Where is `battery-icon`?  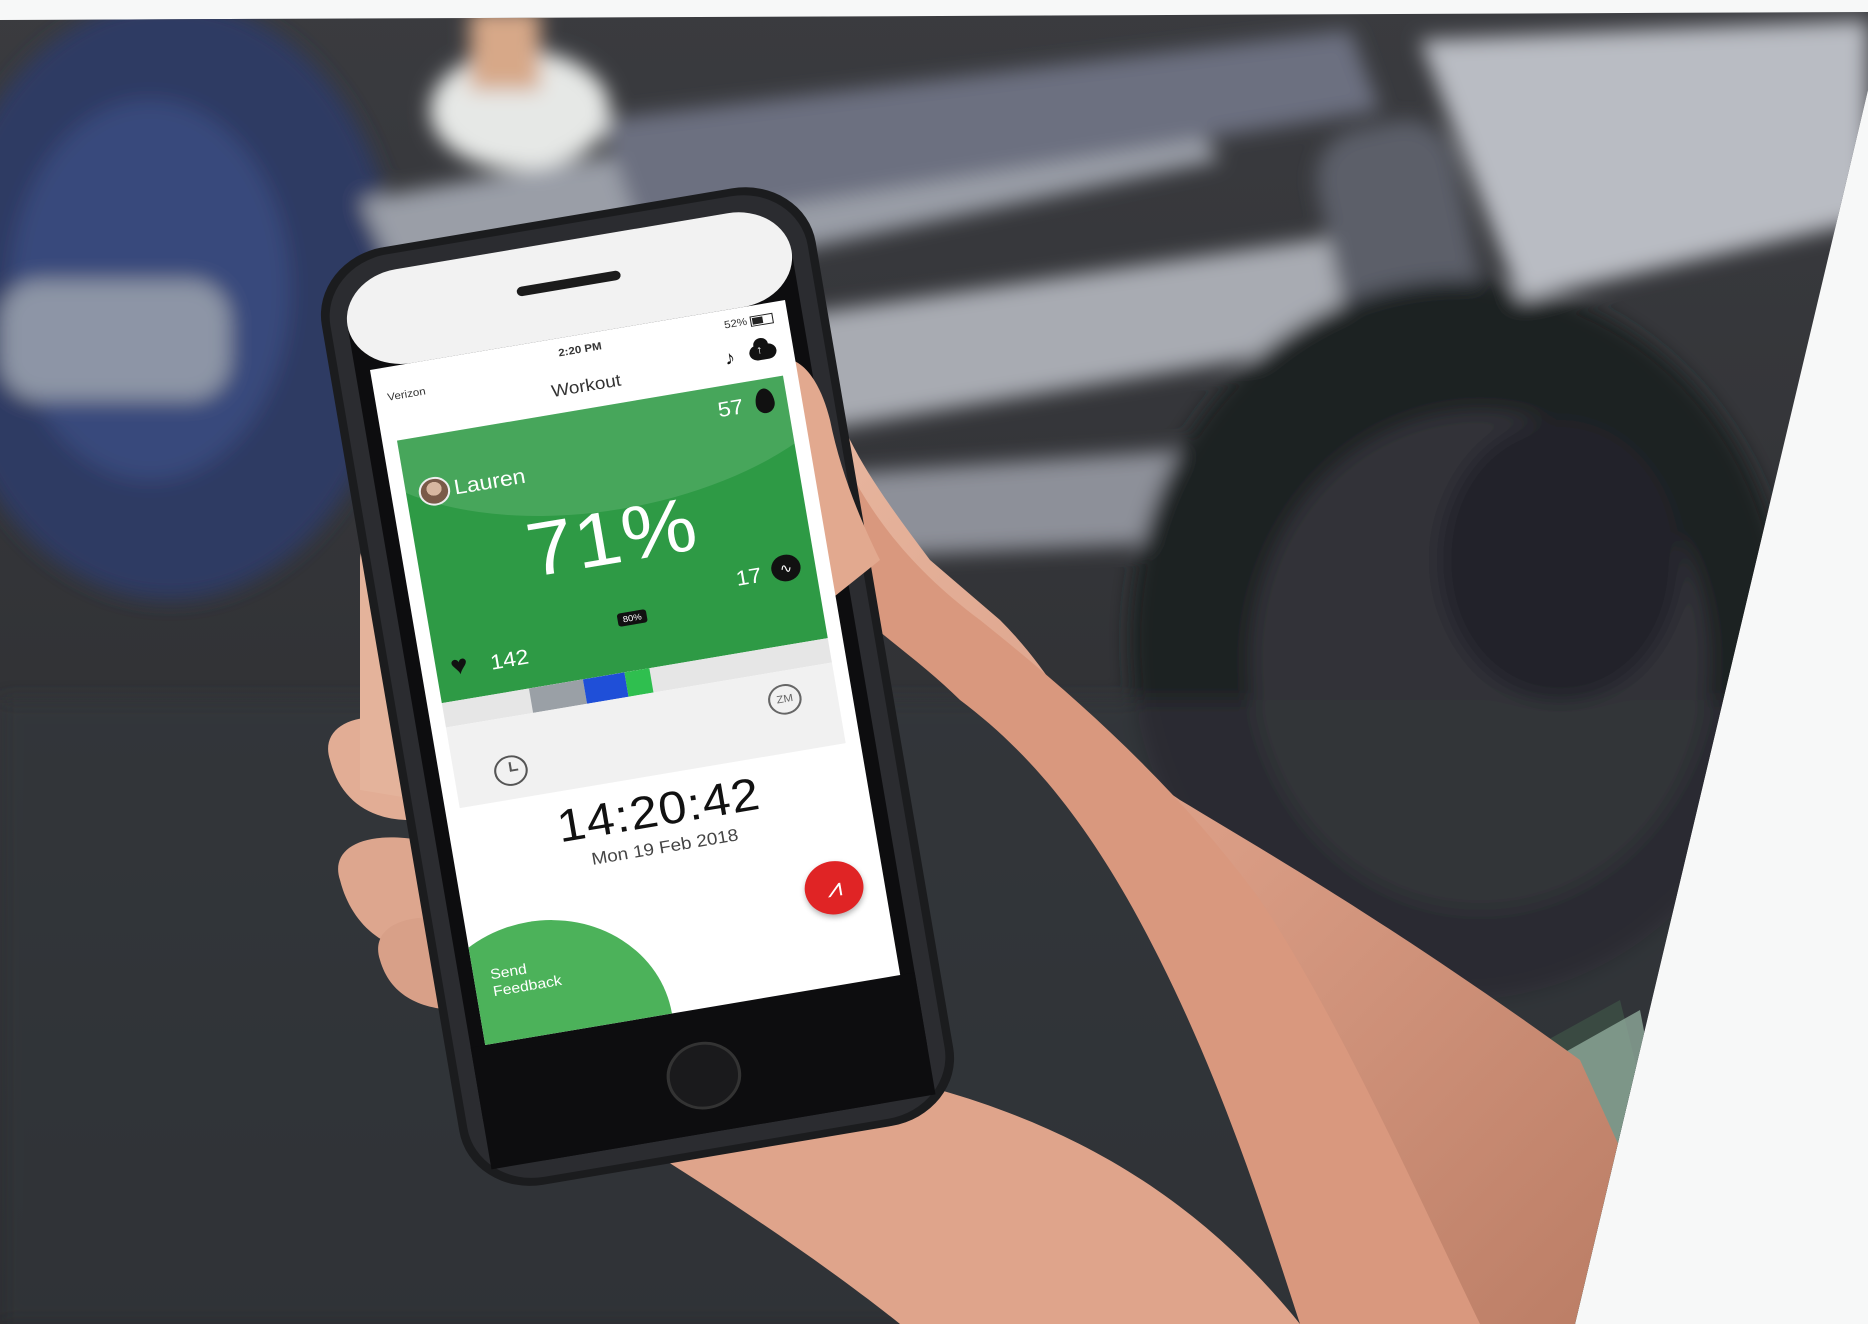
battery-icon is located at coordinates (761, 319).